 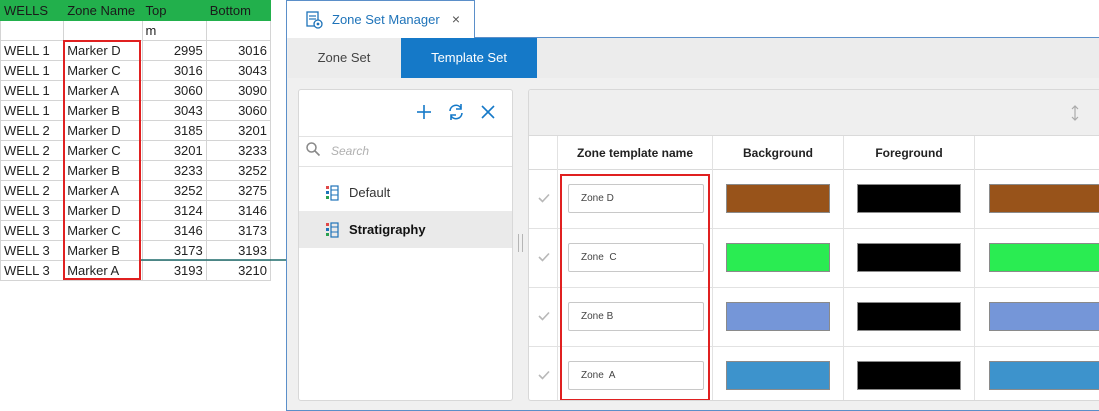 What do you see at coordinates (238, 270) in the screenshot?
I see `cell-bottom: 3210` at bounding box center [238, 270].